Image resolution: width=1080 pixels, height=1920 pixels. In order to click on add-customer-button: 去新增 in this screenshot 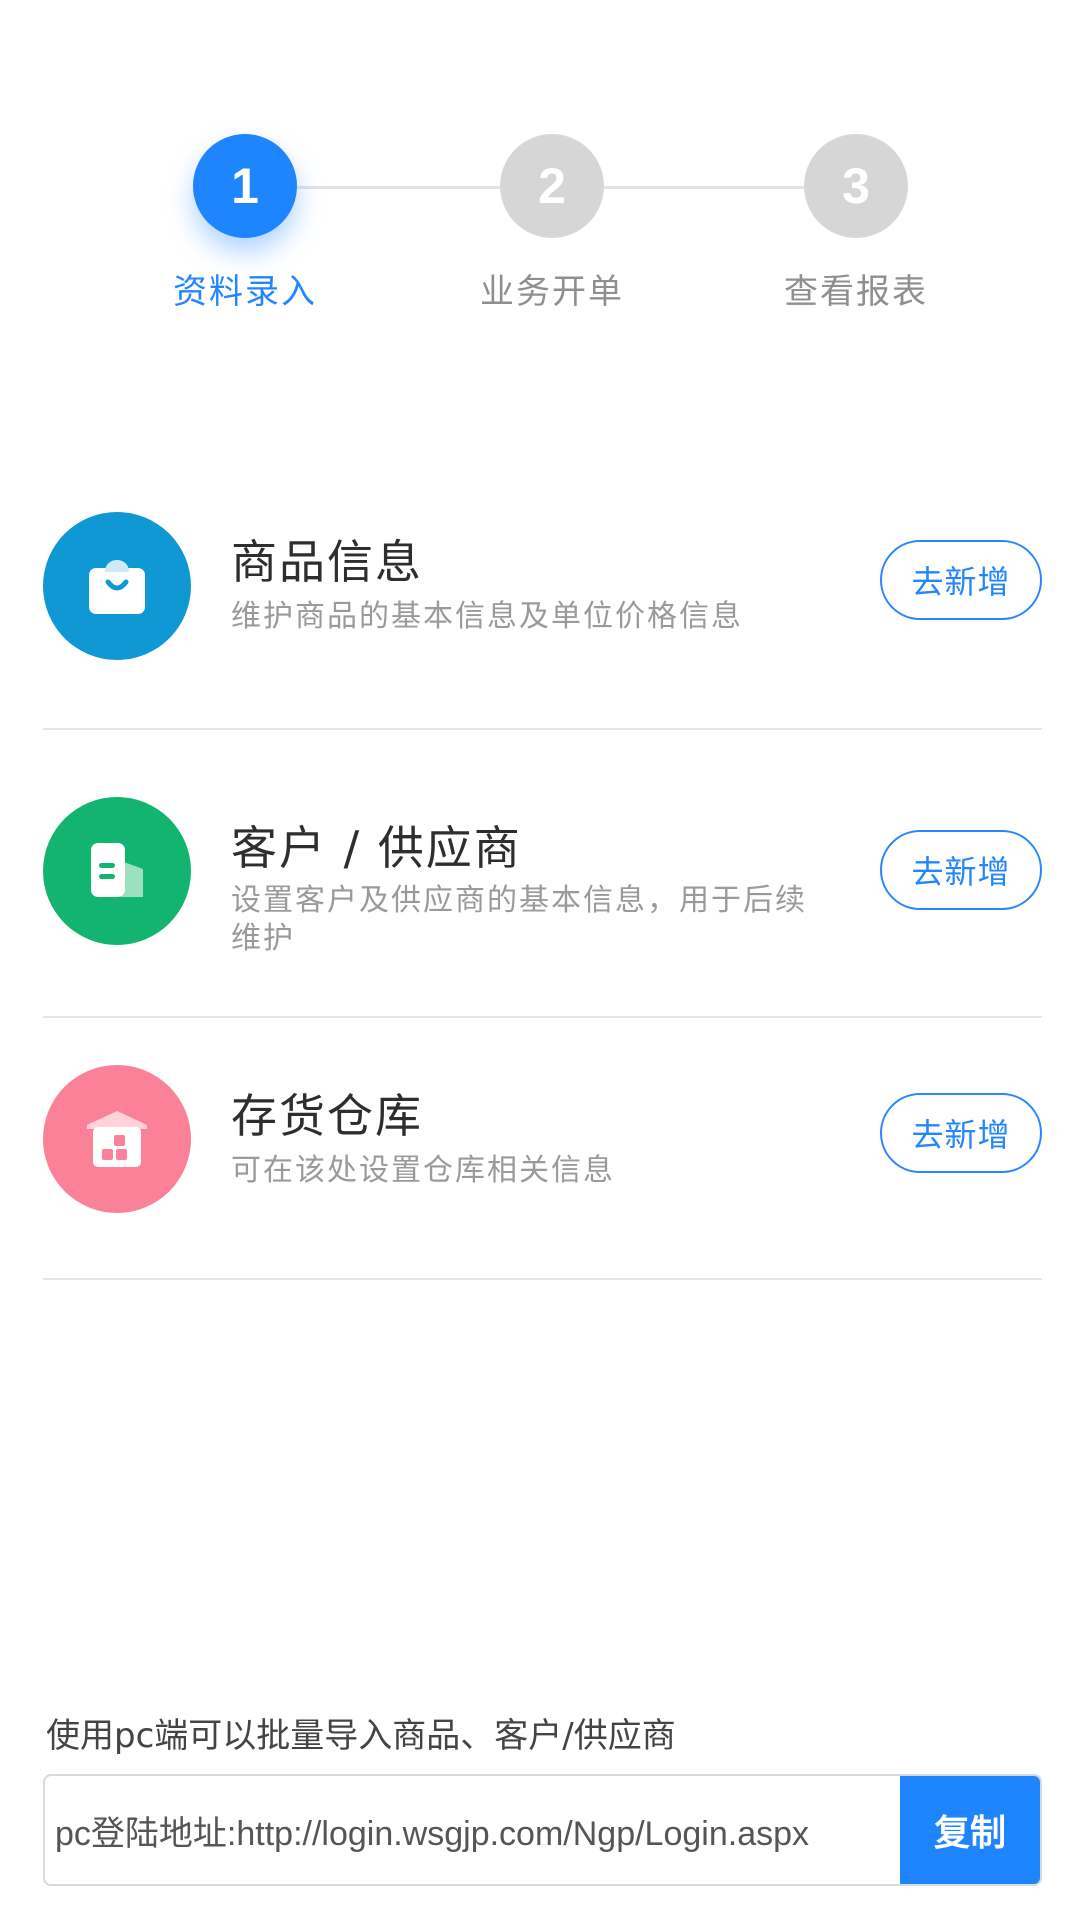, I will do `click(961, 870)`.